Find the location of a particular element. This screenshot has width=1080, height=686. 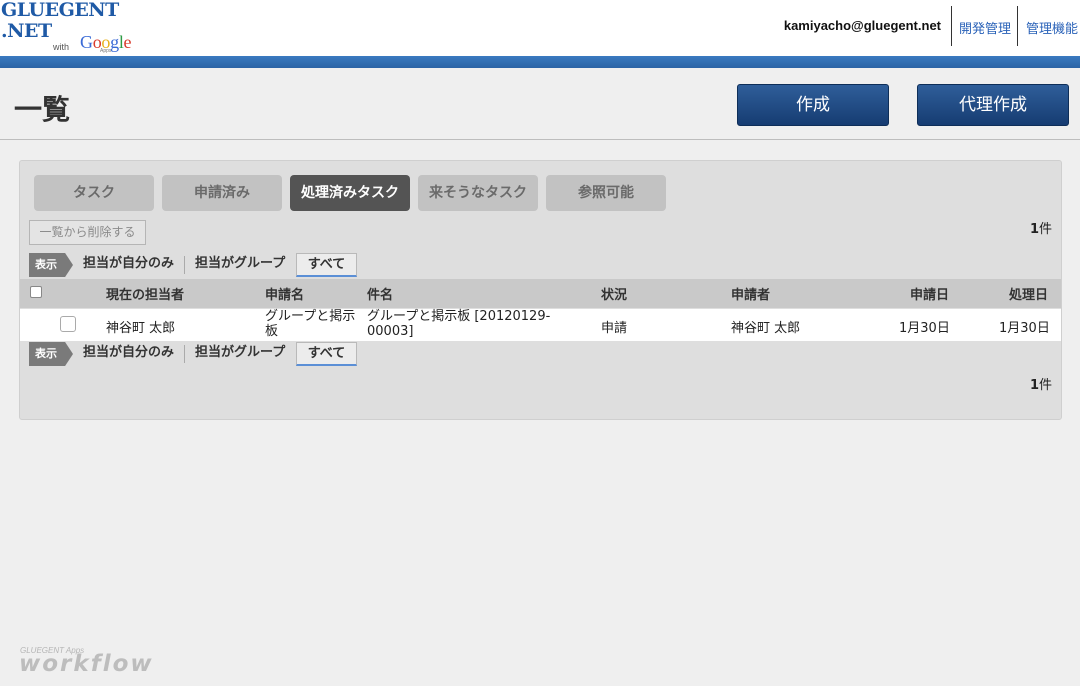

tab-upcoming-tasks: 来そうなタスク is located at coordinates (478, 193).